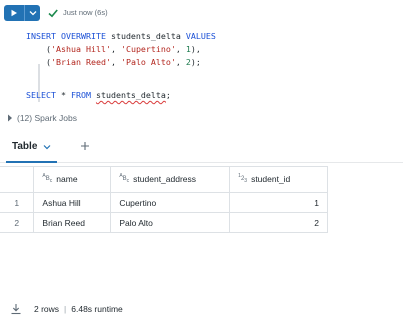 The image size is (403, 320). I want to click on check-icon, so click(53, 13).